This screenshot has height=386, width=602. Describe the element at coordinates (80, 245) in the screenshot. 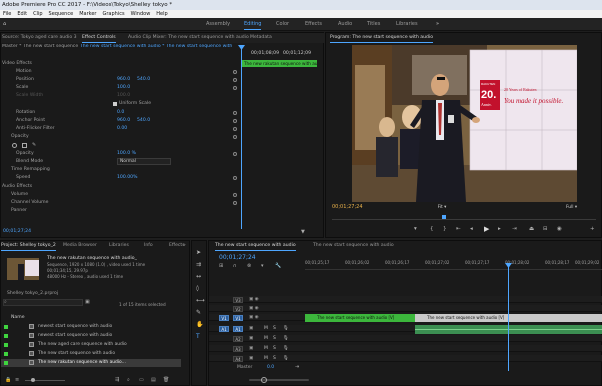

I see `tab-media-browser: Media Browser` at that location.